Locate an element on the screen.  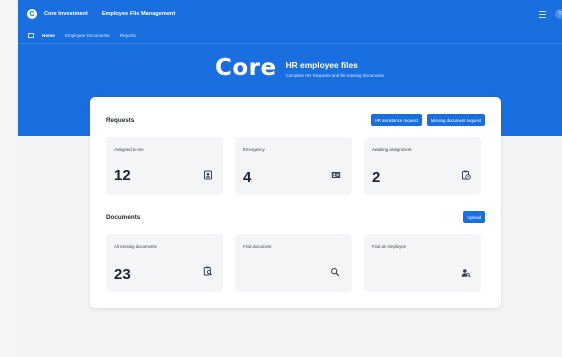
card-awaiting-assignment: Awaiting assignment 2 is located at coordinates (422, 166).